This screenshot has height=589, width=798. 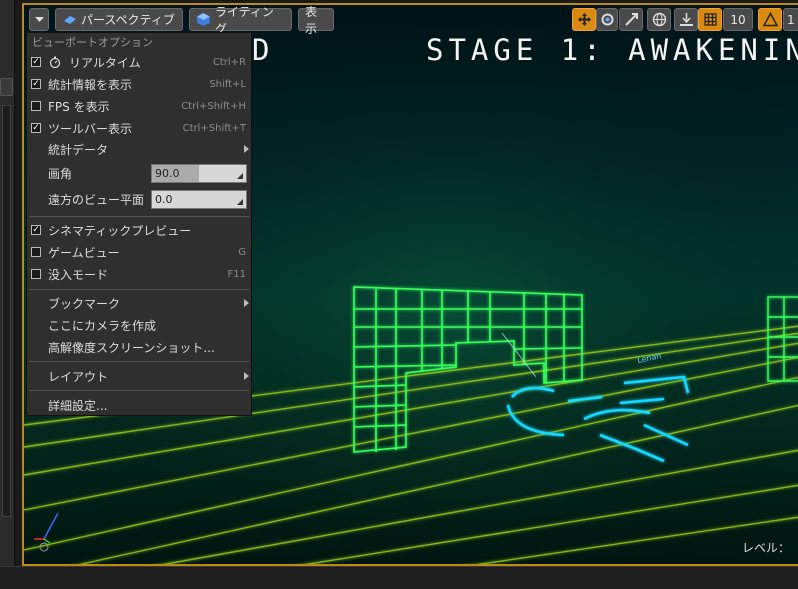 What do you see at coordinates (6, 311) in the screenshot?
I see `side-scrollbar` at bounding box center [6, 311].